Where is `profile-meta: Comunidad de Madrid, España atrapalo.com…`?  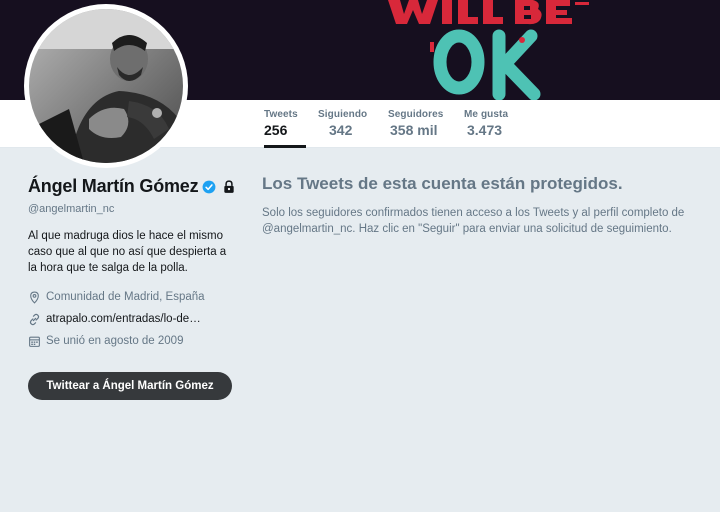
profile-meta: Comunidad de Madrid, España atrapalo.com… is located at coordinates (133, 319).